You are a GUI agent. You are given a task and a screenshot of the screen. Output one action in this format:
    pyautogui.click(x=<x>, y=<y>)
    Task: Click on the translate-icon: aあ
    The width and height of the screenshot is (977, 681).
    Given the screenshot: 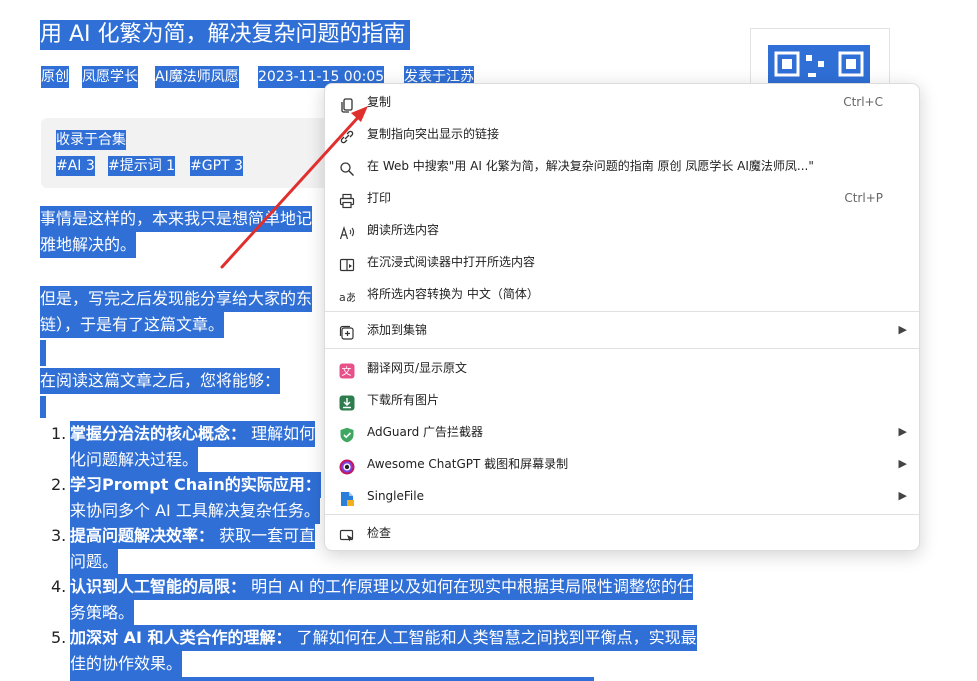 What is the action you would take?
    pyautogui.click(x=348, y=295)
    